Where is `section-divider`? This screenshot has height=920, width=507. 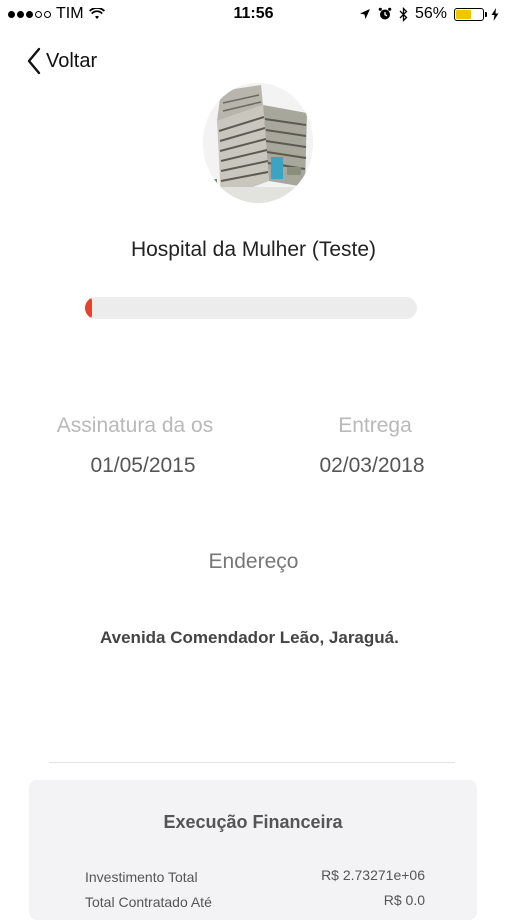 section-divider is located at coordinates (252, 762).